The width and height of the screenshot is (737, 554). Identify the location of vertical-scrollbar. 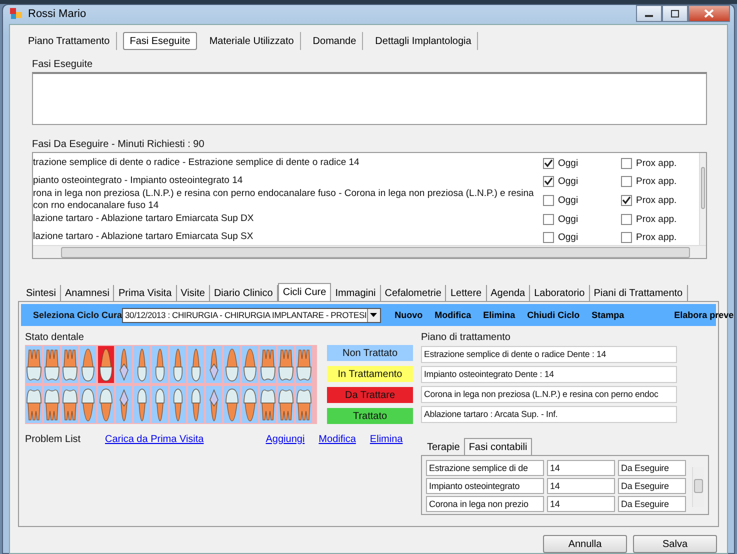
(702, 199).